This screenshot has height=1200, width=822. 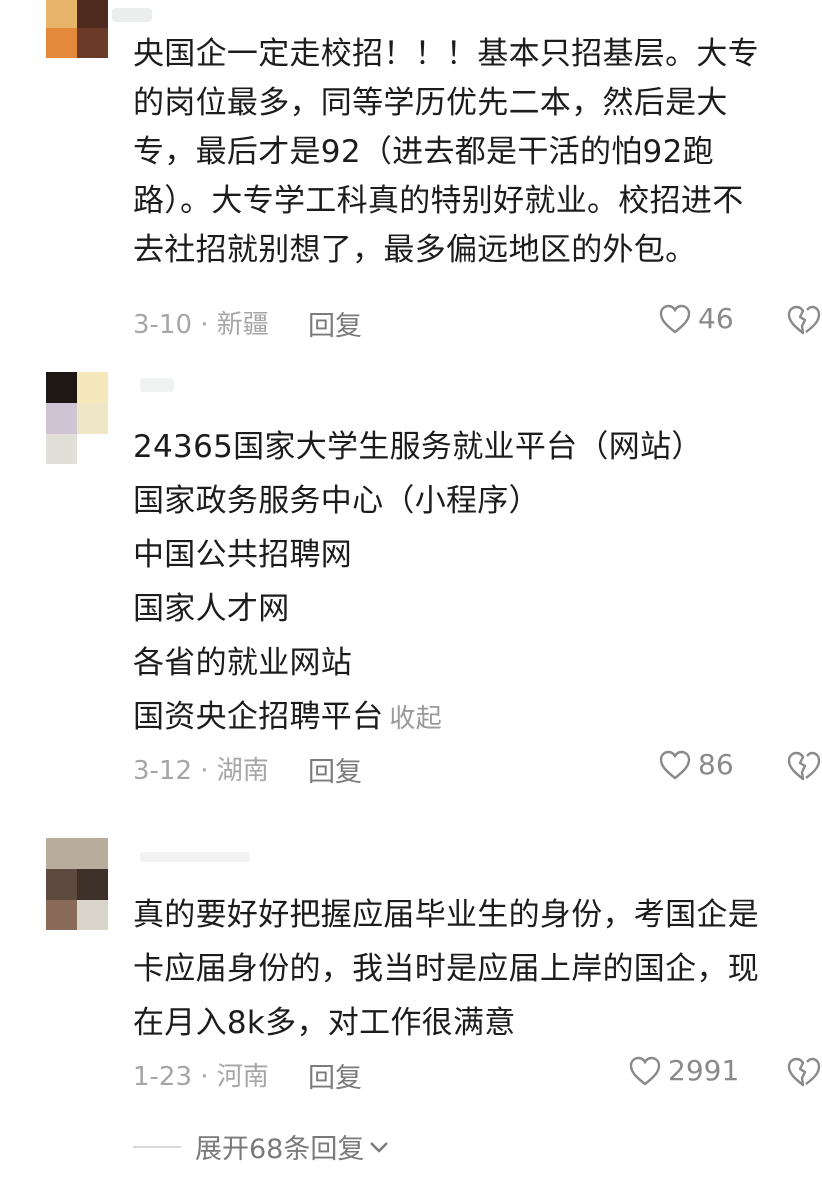 What do you see at coordinates (201, 1077) in the screenshot?
I see `comment-date-location: 1-23 · 河南` at bounding box center [201, 1077].